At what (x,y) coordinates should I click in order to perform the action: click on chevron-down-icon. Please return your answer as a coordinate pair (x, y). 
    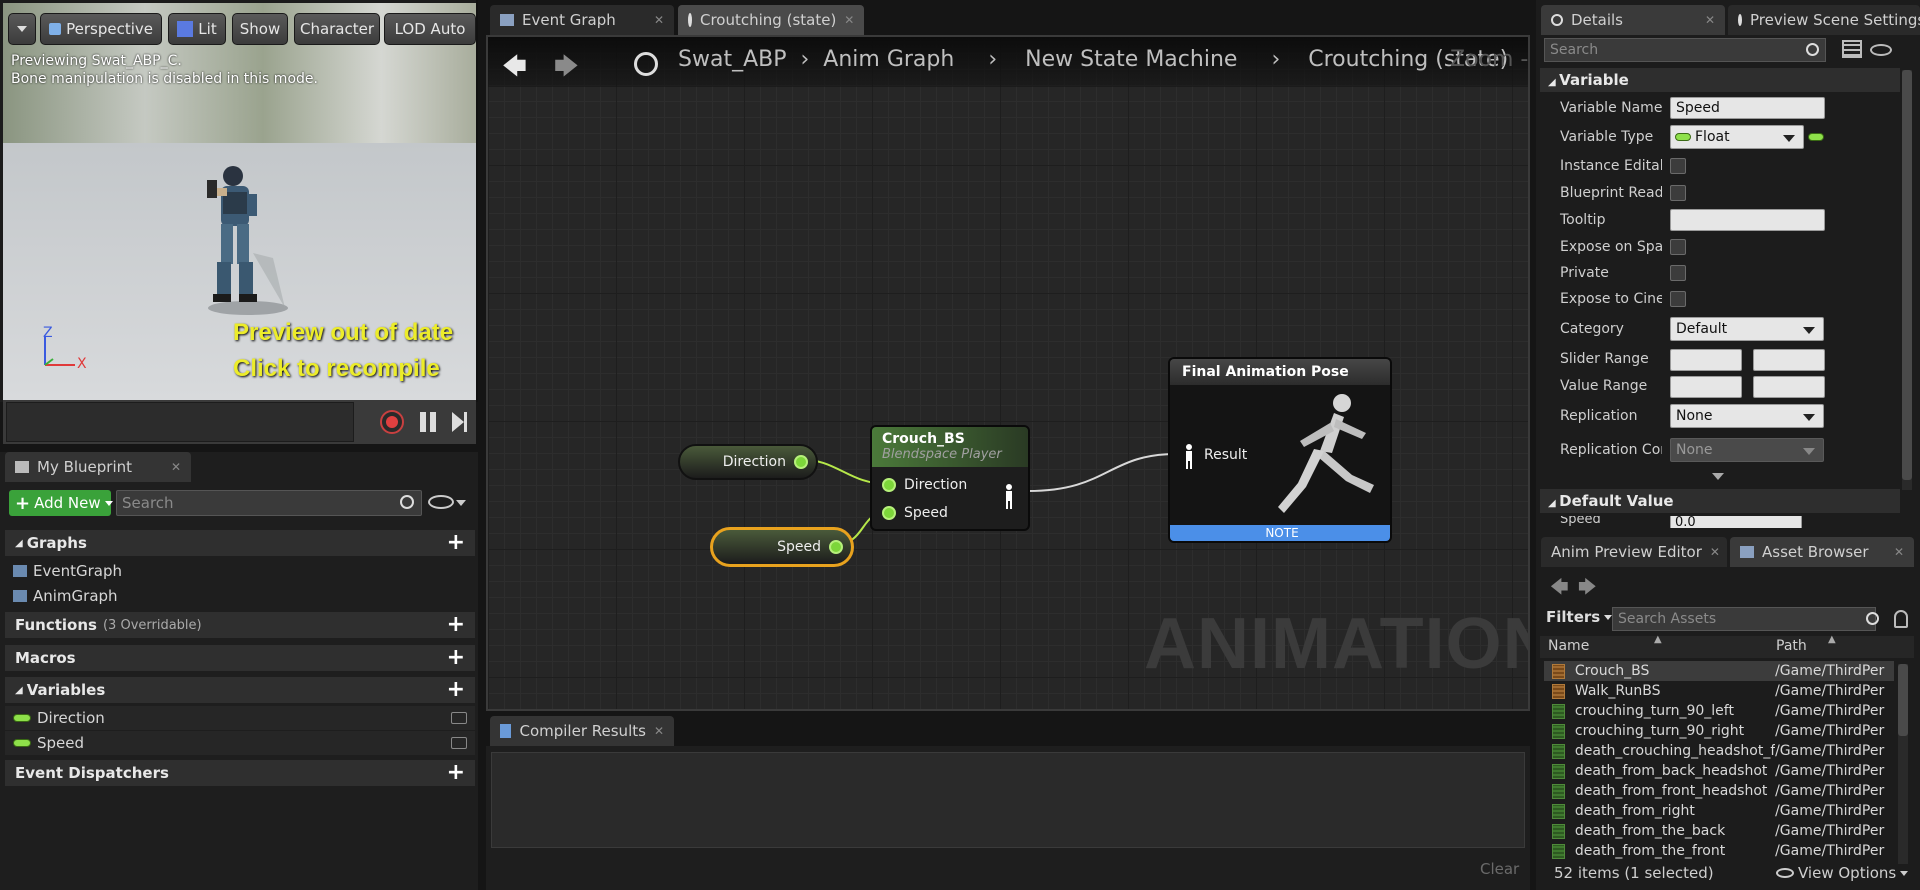
    Looking at the image, I should click on (461, 503).